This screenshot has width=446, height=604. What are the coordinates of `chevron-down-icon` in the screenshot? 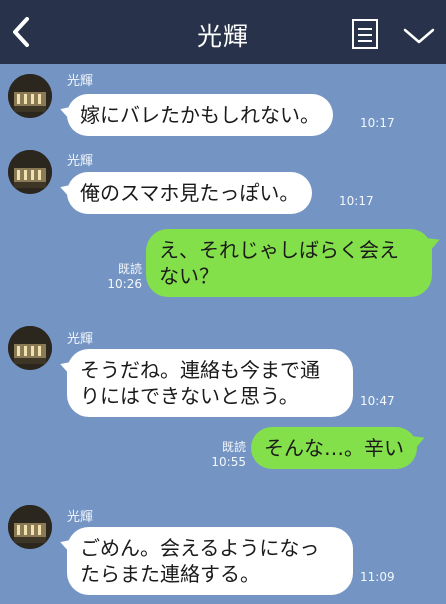 It's located at (419, 36).